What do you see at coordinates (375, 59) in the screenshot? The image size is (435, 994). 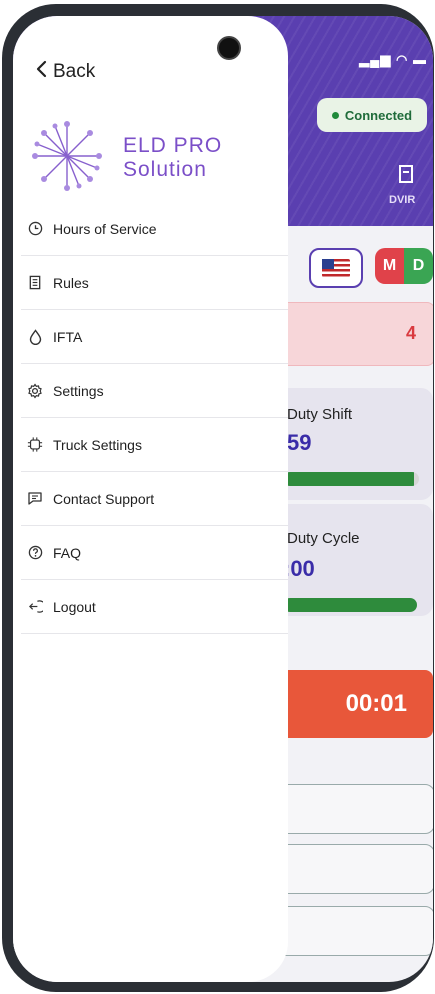 I see `signal-icon: ▂▄▆` at bounding box center [375, 59].